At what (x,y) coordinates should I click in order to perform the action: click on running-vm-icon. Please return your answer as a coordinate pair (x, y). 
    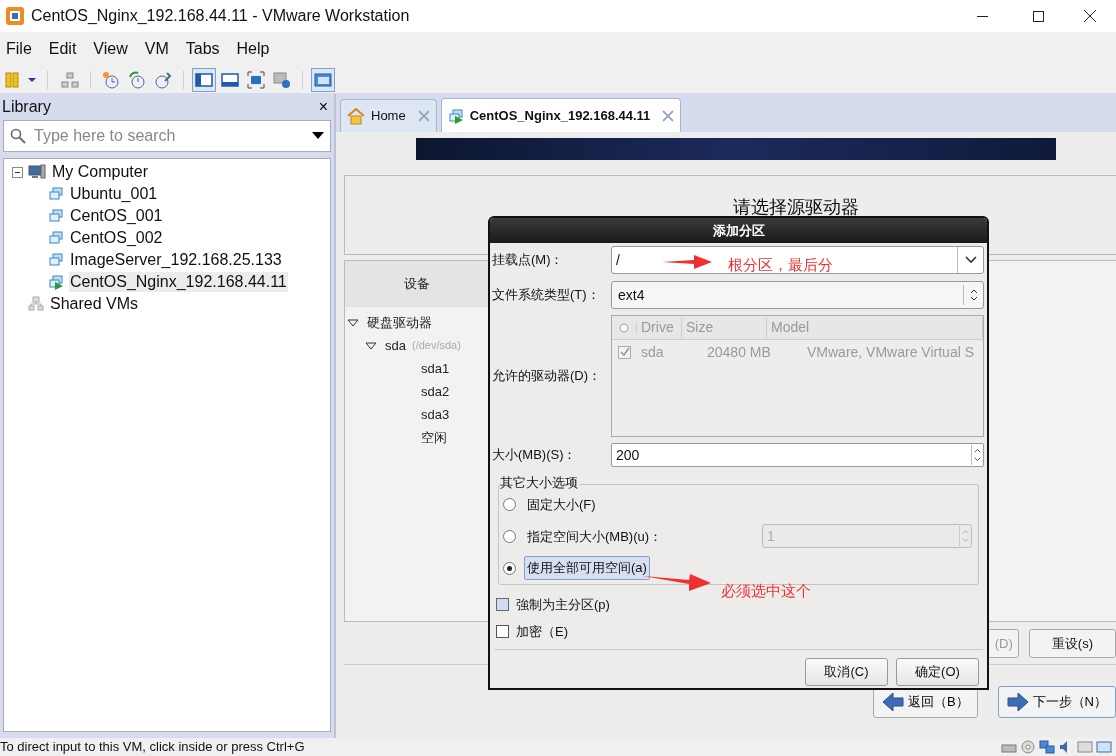
    Looking at the image, I should click on (455, 115).